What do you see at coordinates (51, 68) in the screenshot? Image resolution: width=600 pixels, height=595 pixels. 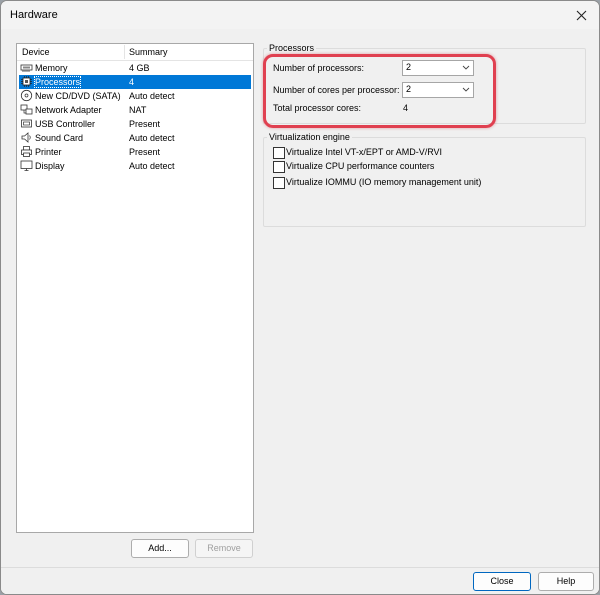 I see `device-name: Memory` at bounding box center [51, 68].